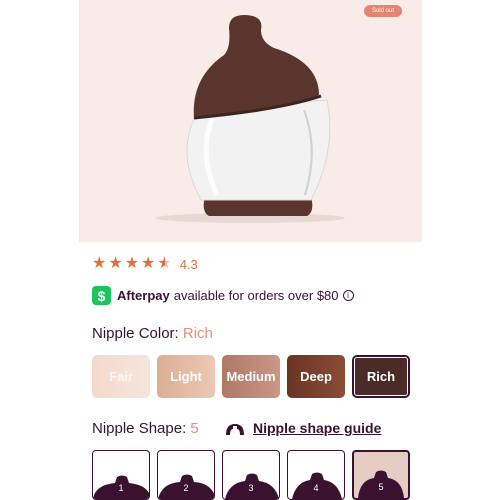 Image resolution: width=500 pixels, height=500 pixels. I want to click on sold-out-badge: Sold out, so click(382, 11).